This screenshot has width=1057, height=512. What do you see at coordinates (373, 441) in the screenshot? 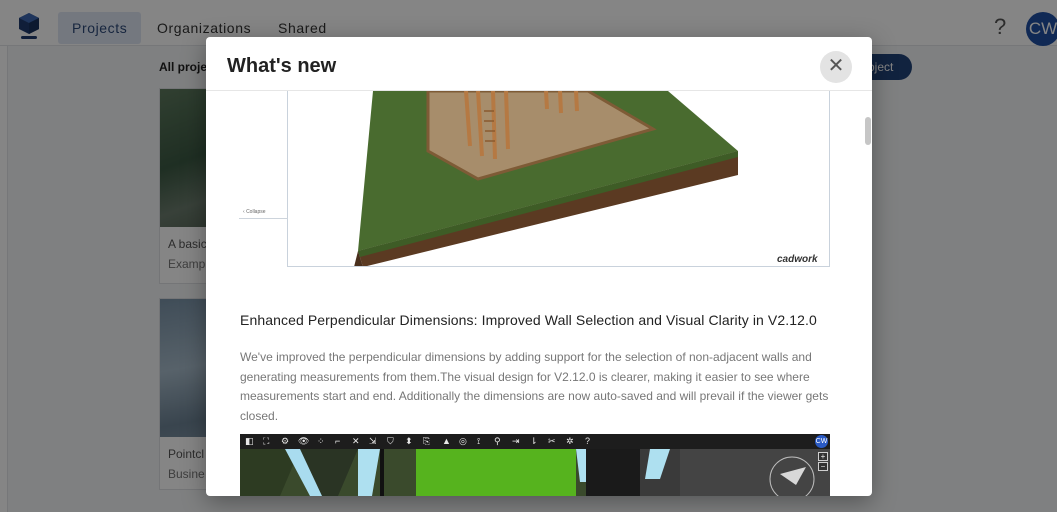
I see `resize-icon: ⇲` at bounding box center [373, 441].